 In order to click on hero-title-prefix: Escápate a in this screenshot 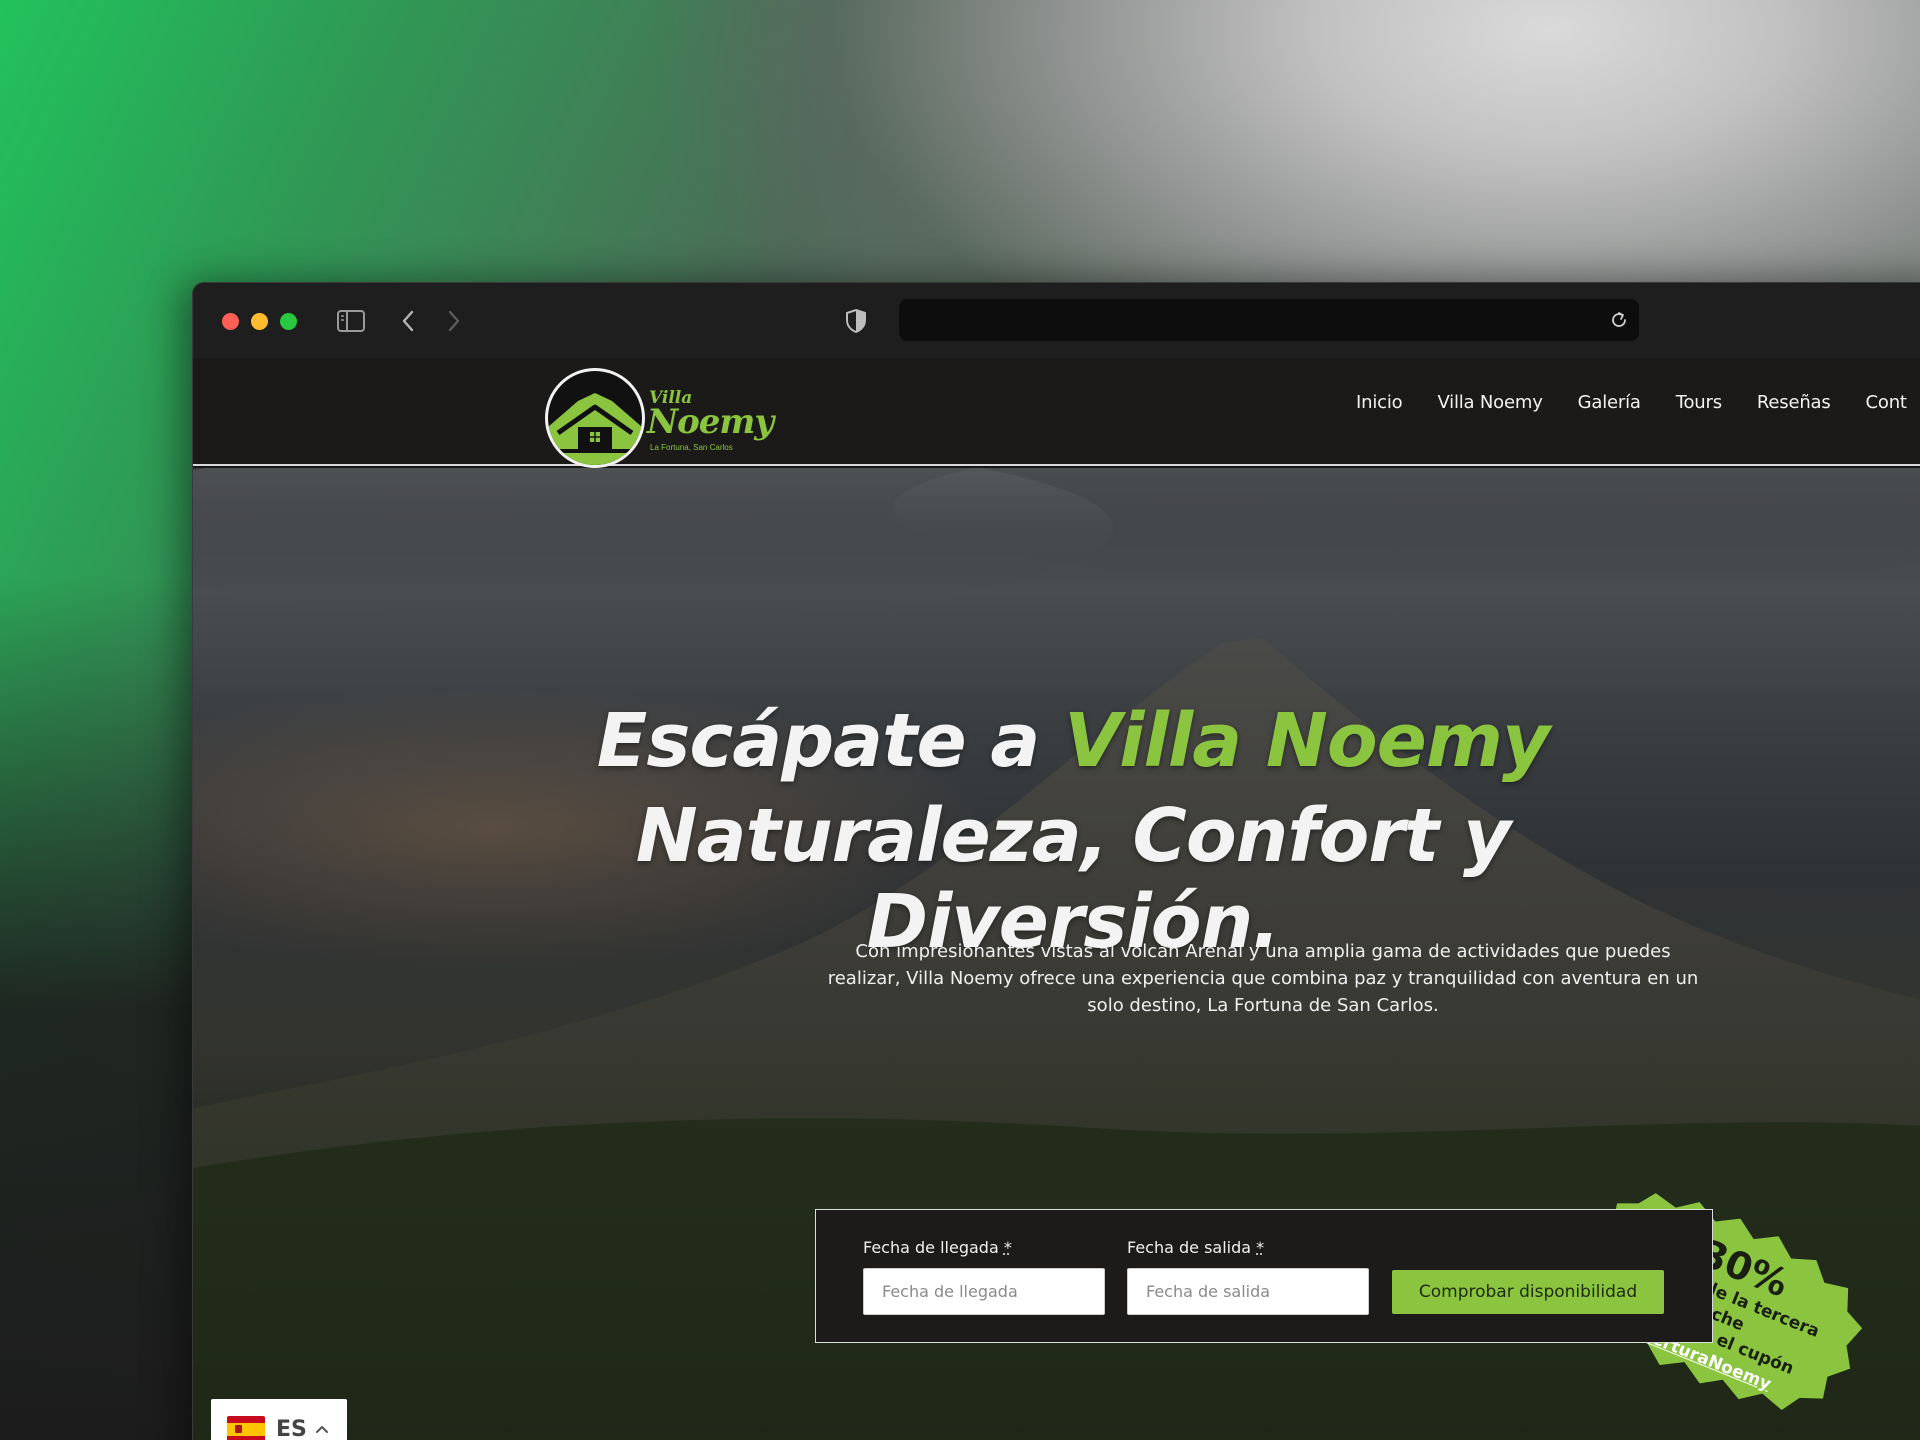, I will do `click(830, 741)`.